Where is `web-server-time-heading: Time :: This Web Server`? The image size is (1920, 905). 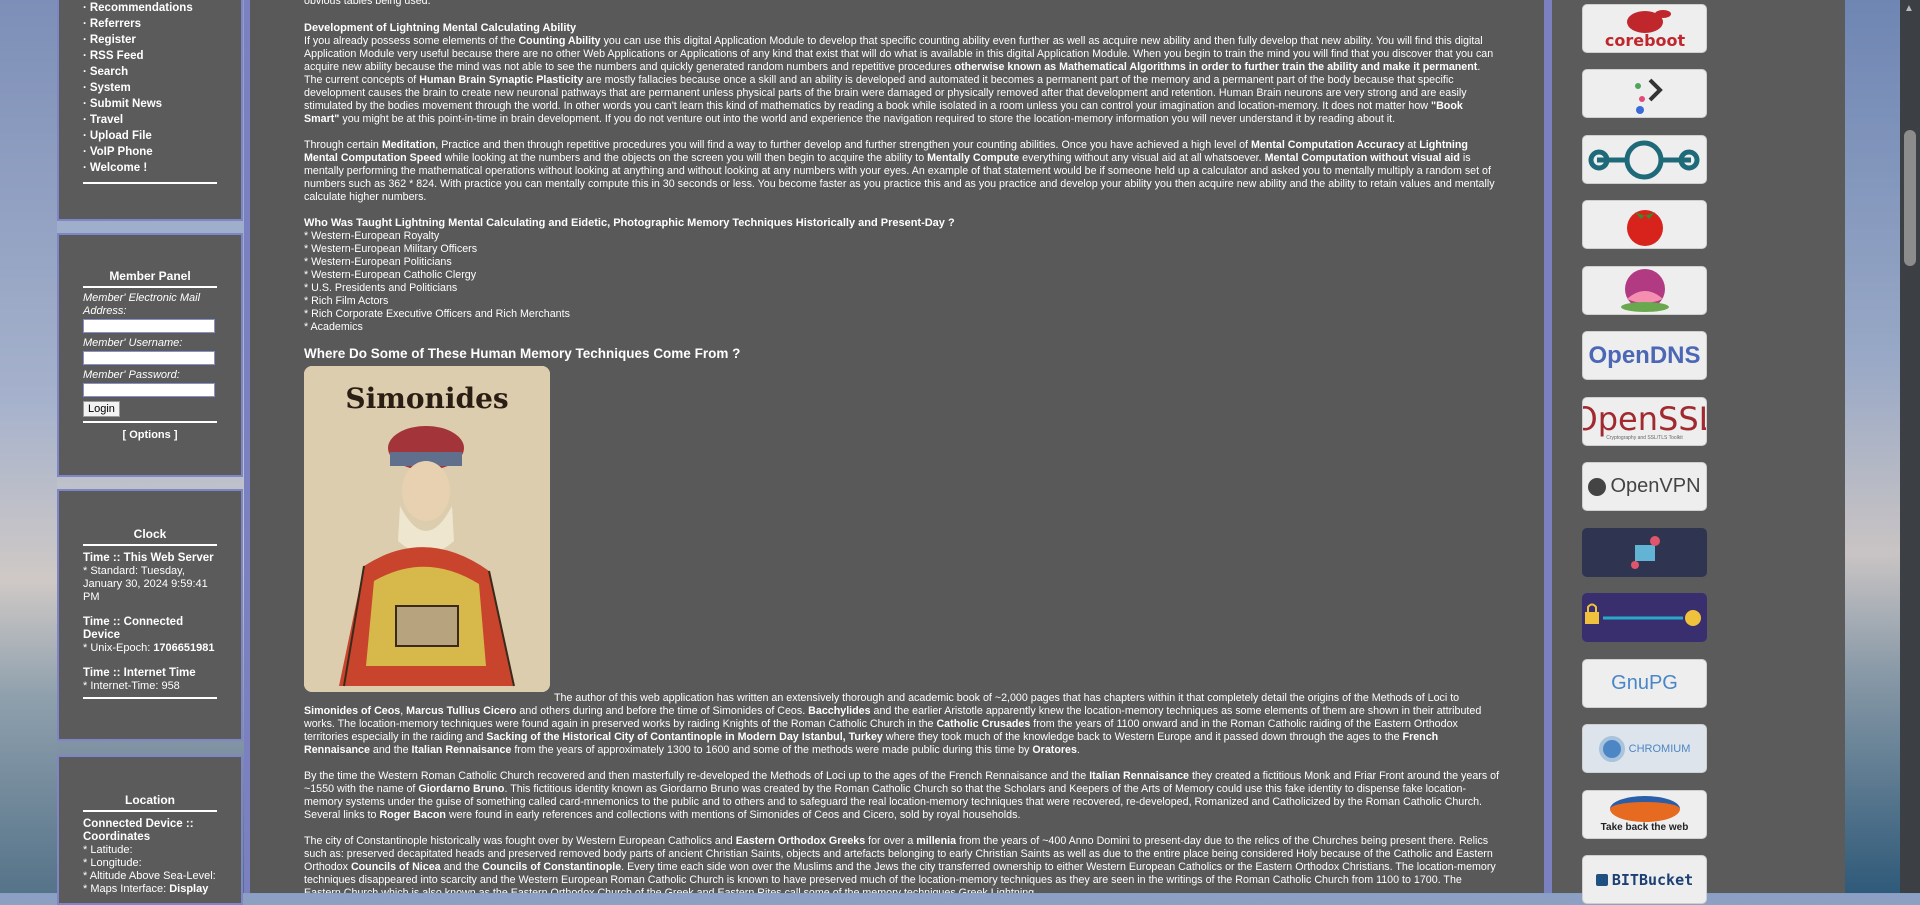
web-server-time-heading: Time :: This Web Server is located at coordinates (148, 558).